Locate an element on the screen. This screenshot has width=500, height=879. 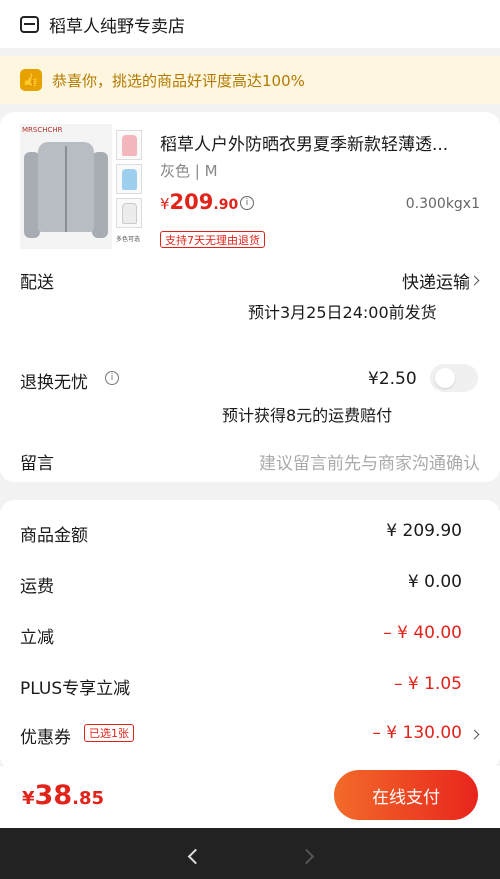
swatch-caption: 多色可选 is located at coordinates (128, 239).